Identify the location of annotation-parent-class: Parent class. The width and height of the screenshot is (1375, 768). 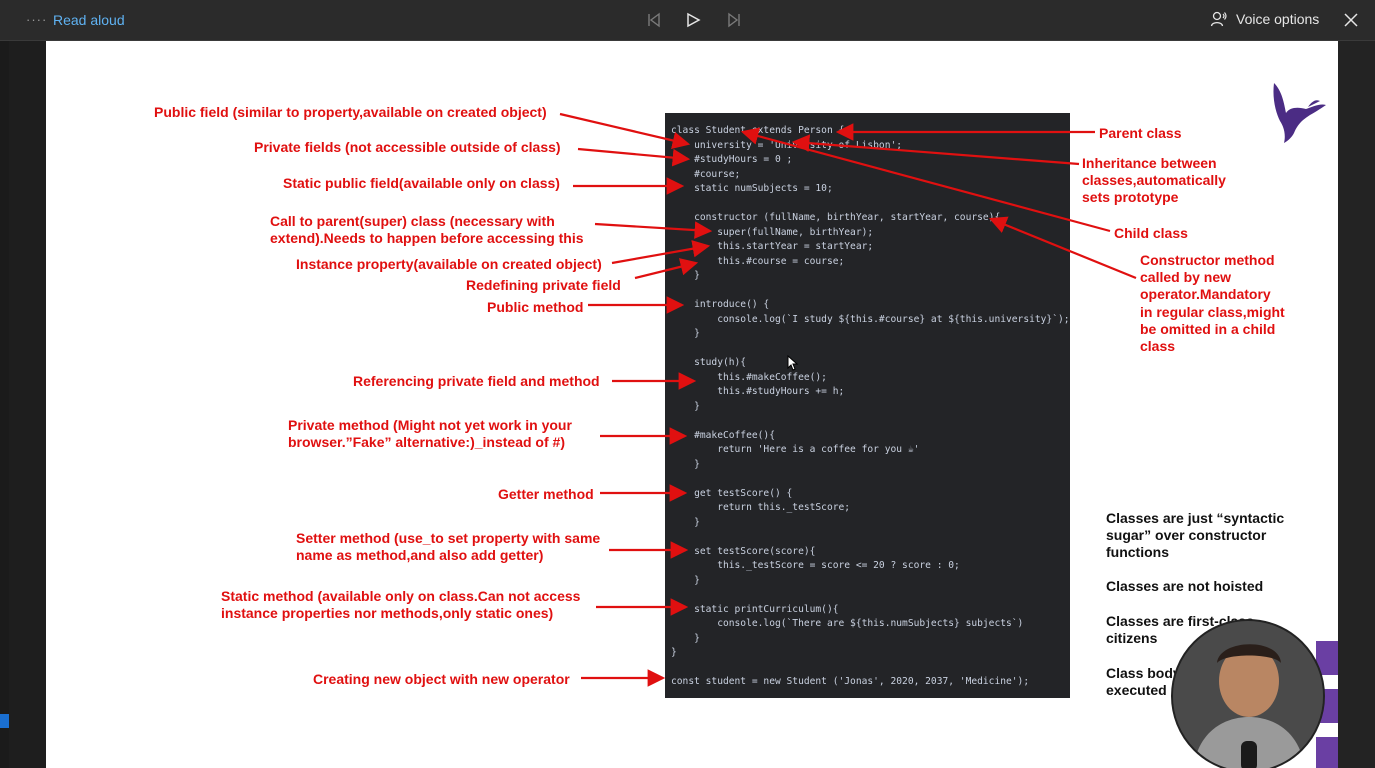
(1140, 133).